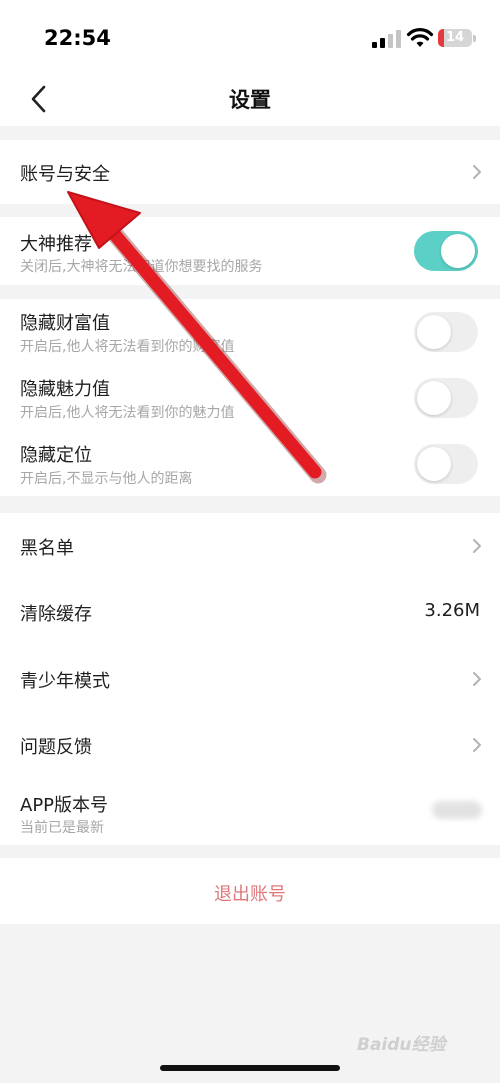 The image size is (500, 1083). What do you see at coordinates (56, 455) in the screenshot?
I see `hide-location-title: 隐藏定位` at bounding box center [56, 455].